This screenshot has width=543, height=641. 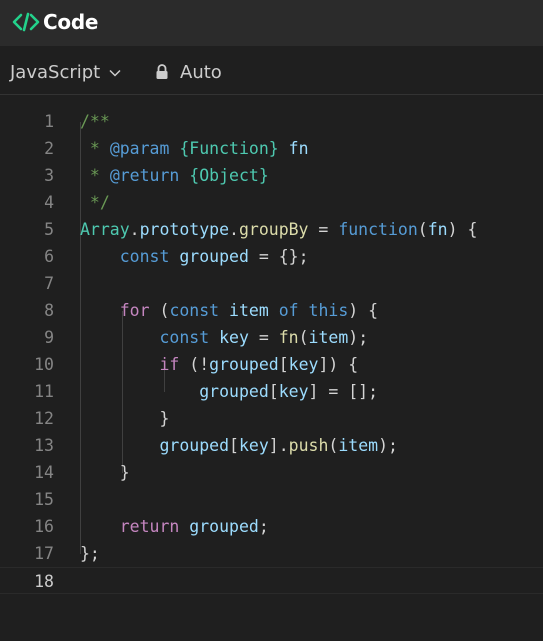 I want to click on line-number: 15, so click(x=44, y=499).